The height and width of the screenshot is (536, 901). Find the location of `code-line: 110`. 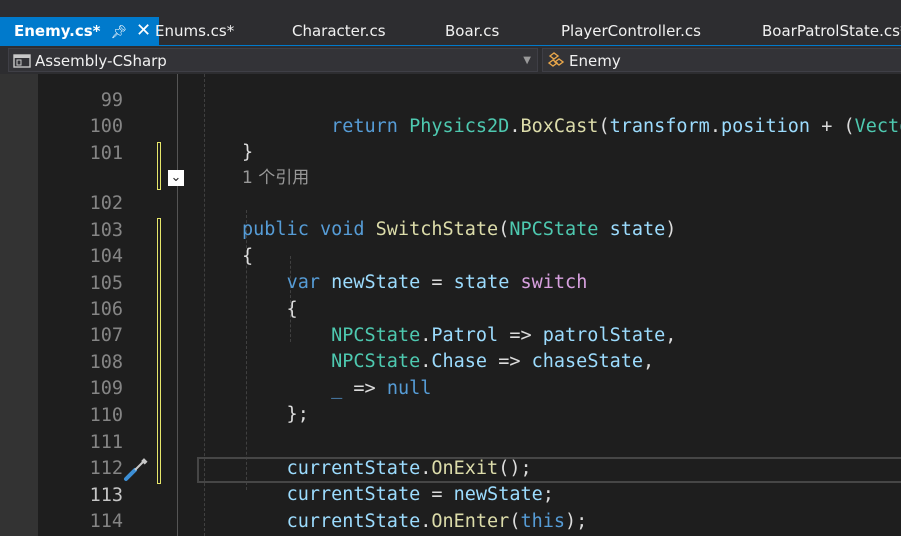

code-line: 110 is located at coordinates (450, 401).